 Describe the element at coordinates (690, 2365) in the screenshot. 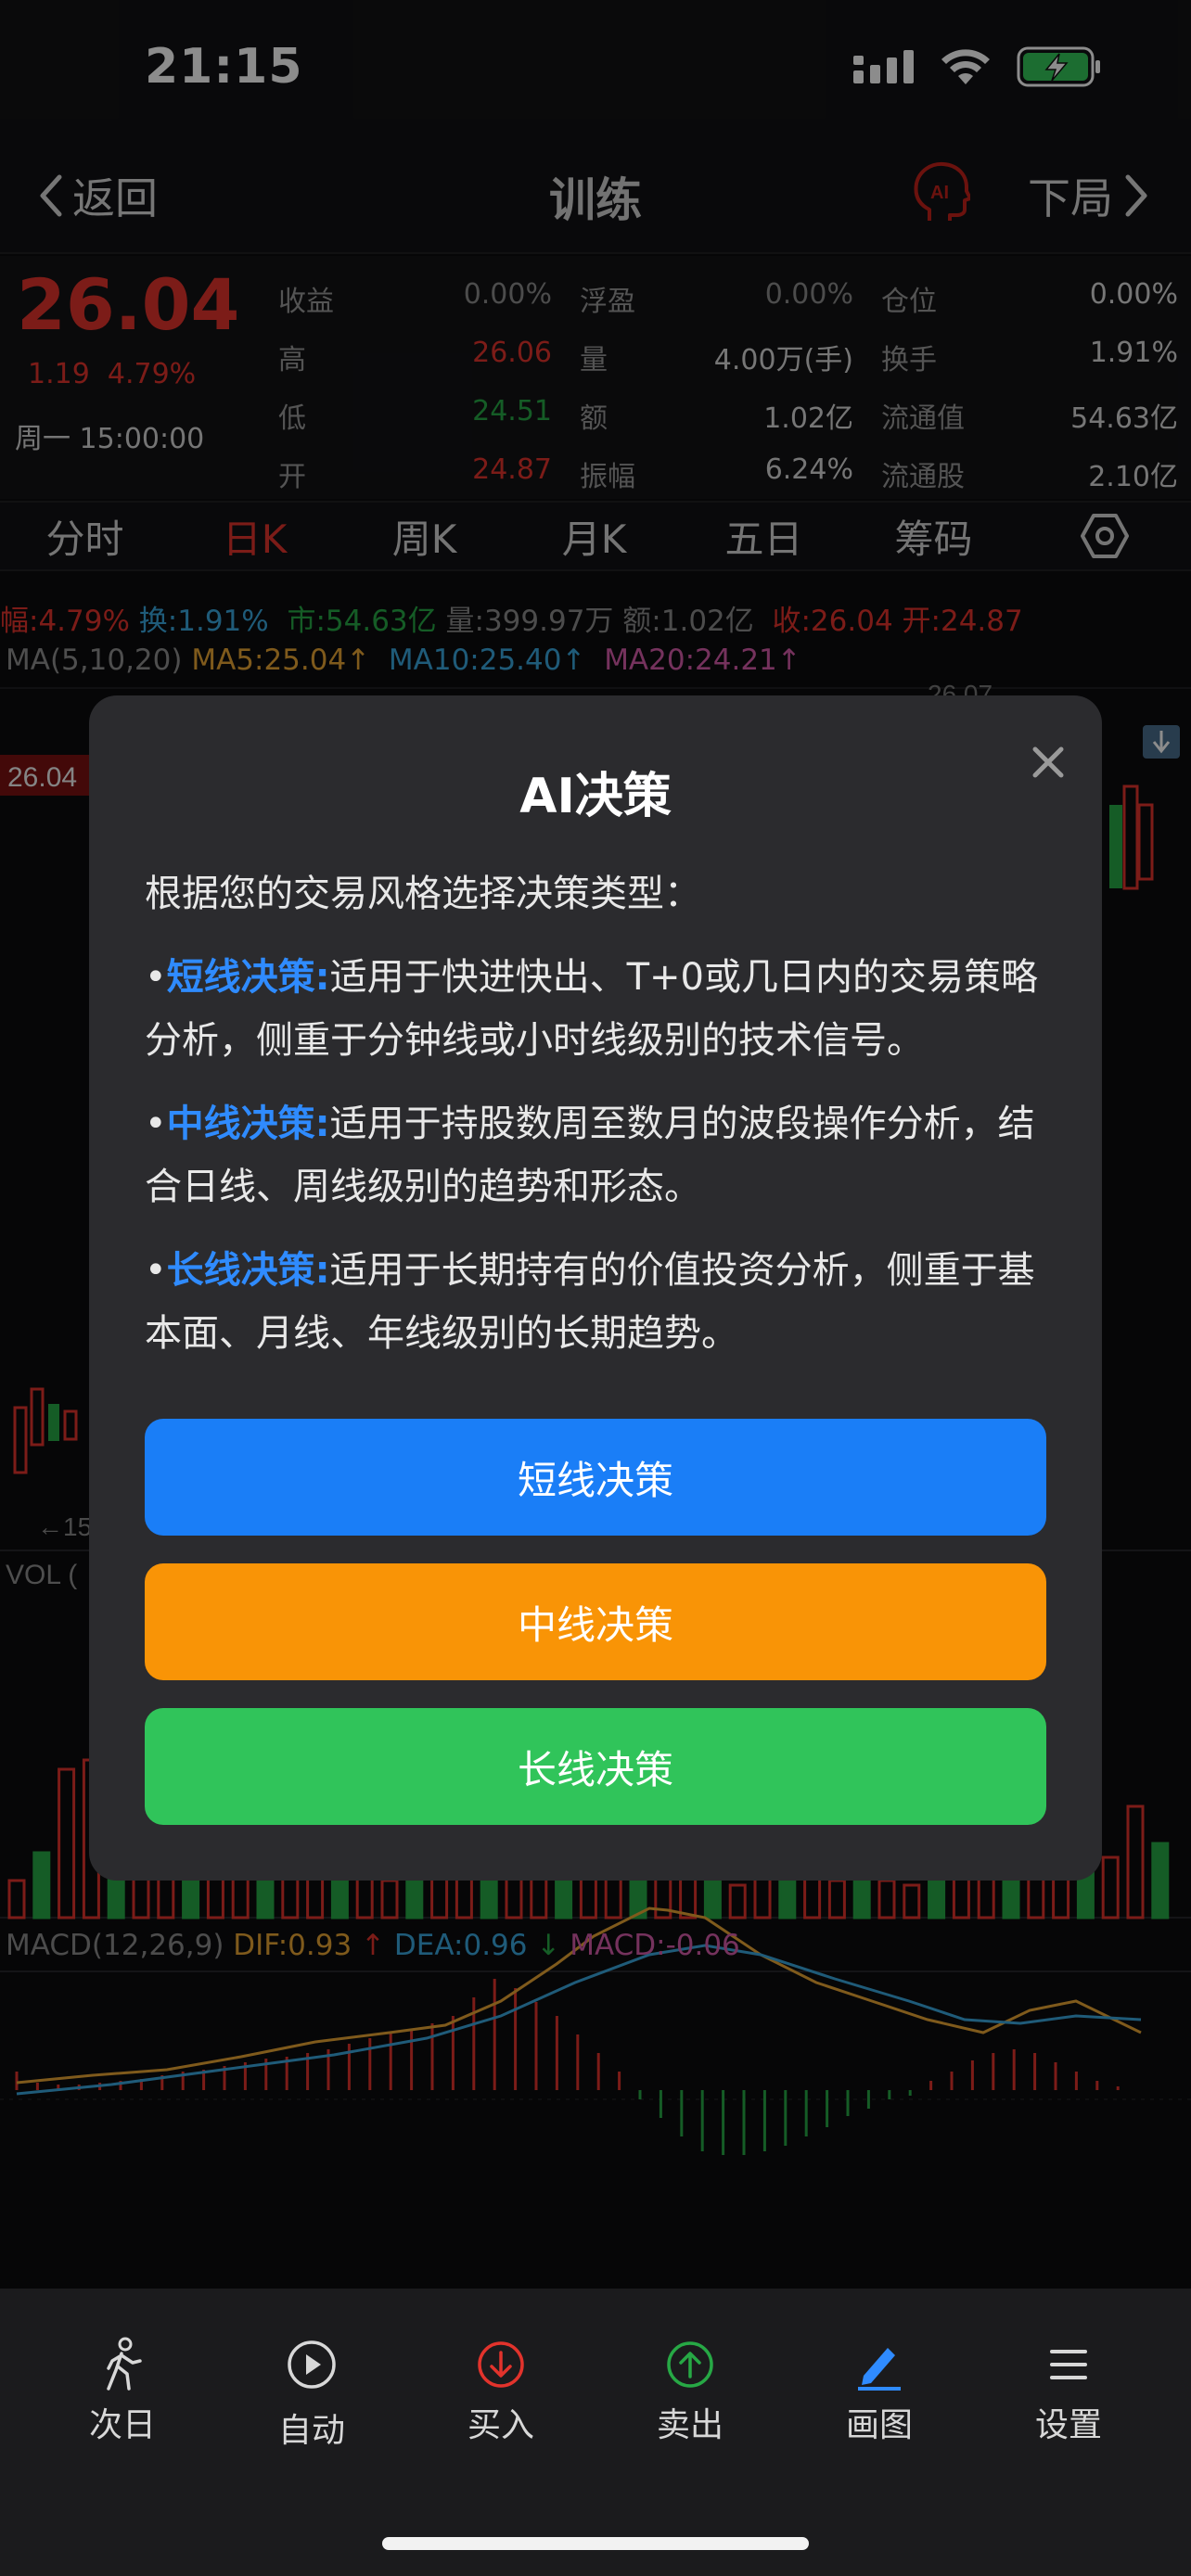

I see `up-arrow-circle-icon` at that location.